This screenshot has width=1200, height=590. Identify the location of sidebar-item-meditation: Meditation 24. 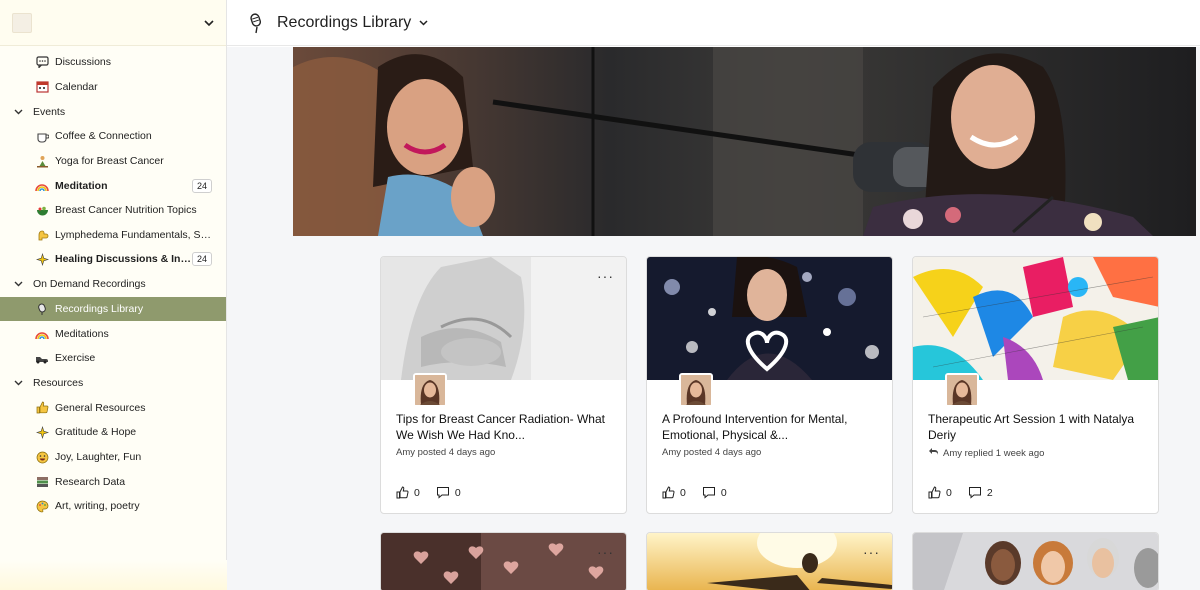
(113, 185).